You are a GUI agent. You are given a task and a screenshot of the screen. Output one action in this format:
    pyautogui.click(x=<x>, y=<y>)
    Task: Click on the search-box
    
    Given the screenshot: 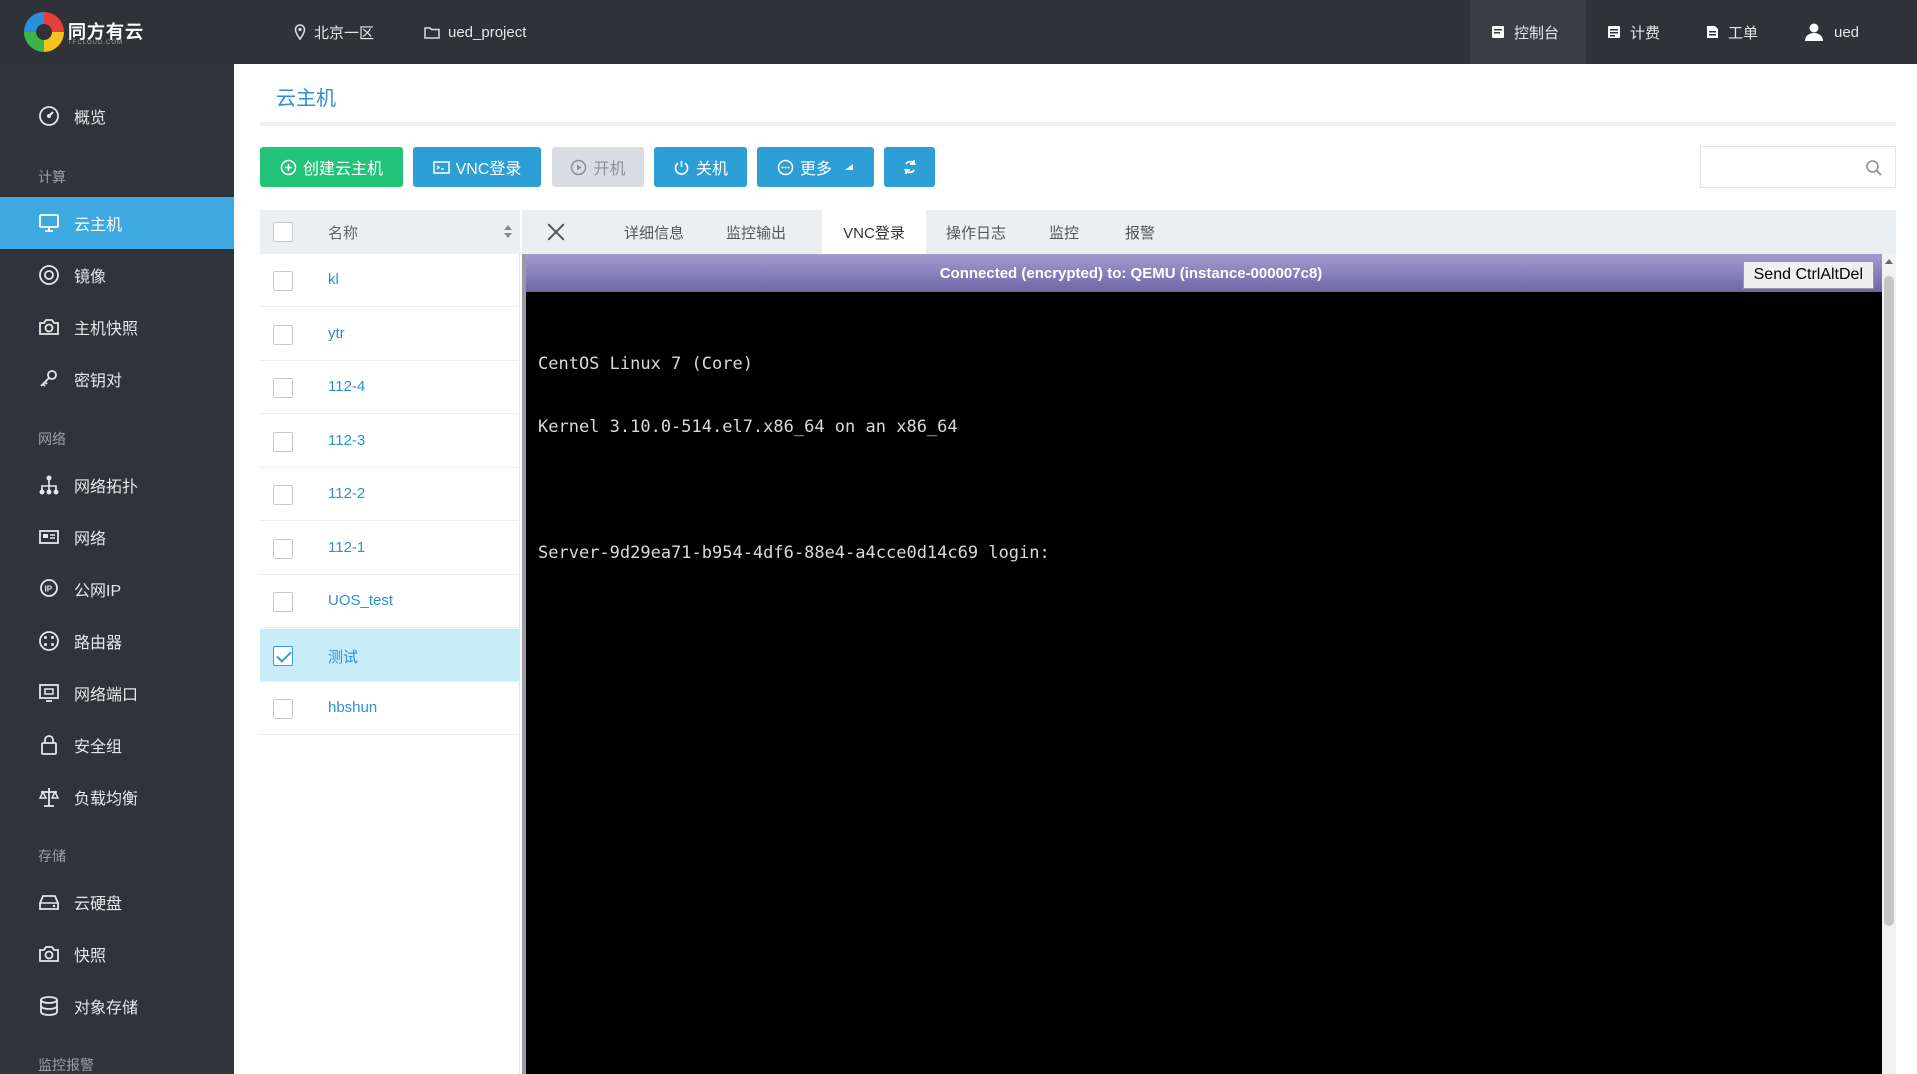 What is the action you would take?
    pyautogui.click(x=1798, y=167)
    